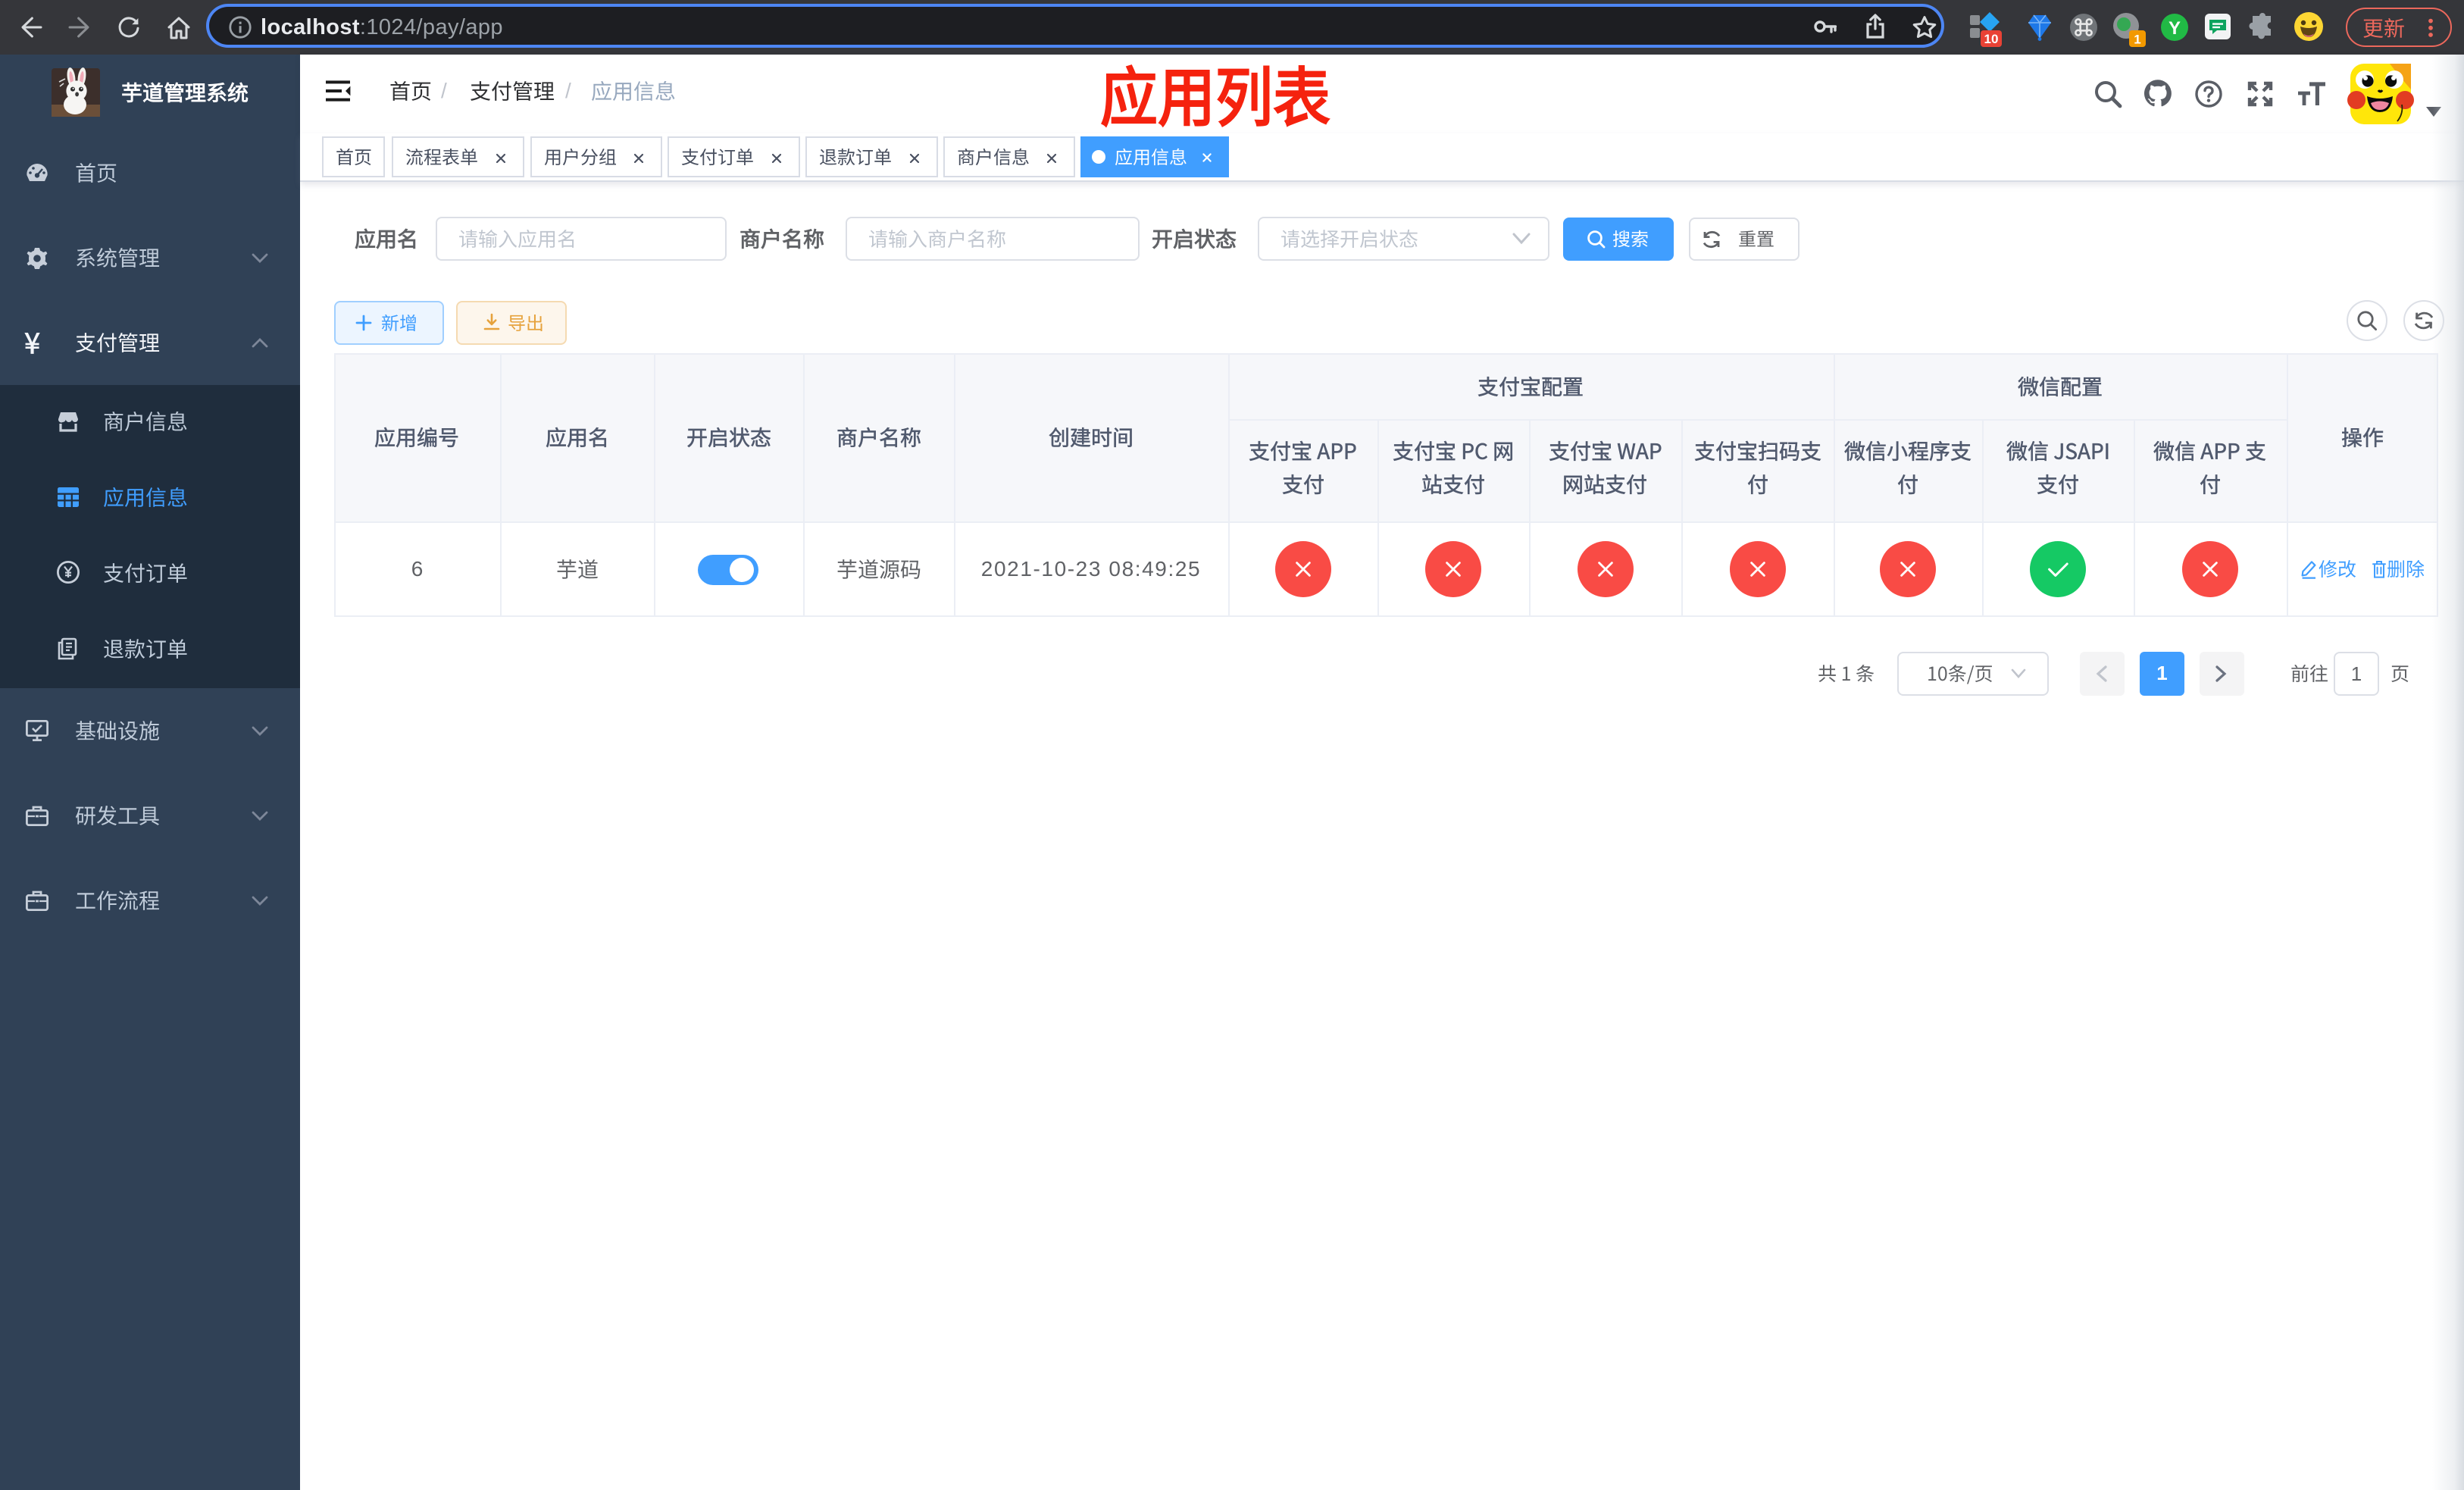 The height and width of the screenshot is (1490, 2464). What do you see at coordinates (2137, 39) in the screenshot?
I see `svg-text: 1` at bounding box center [2137, 39].